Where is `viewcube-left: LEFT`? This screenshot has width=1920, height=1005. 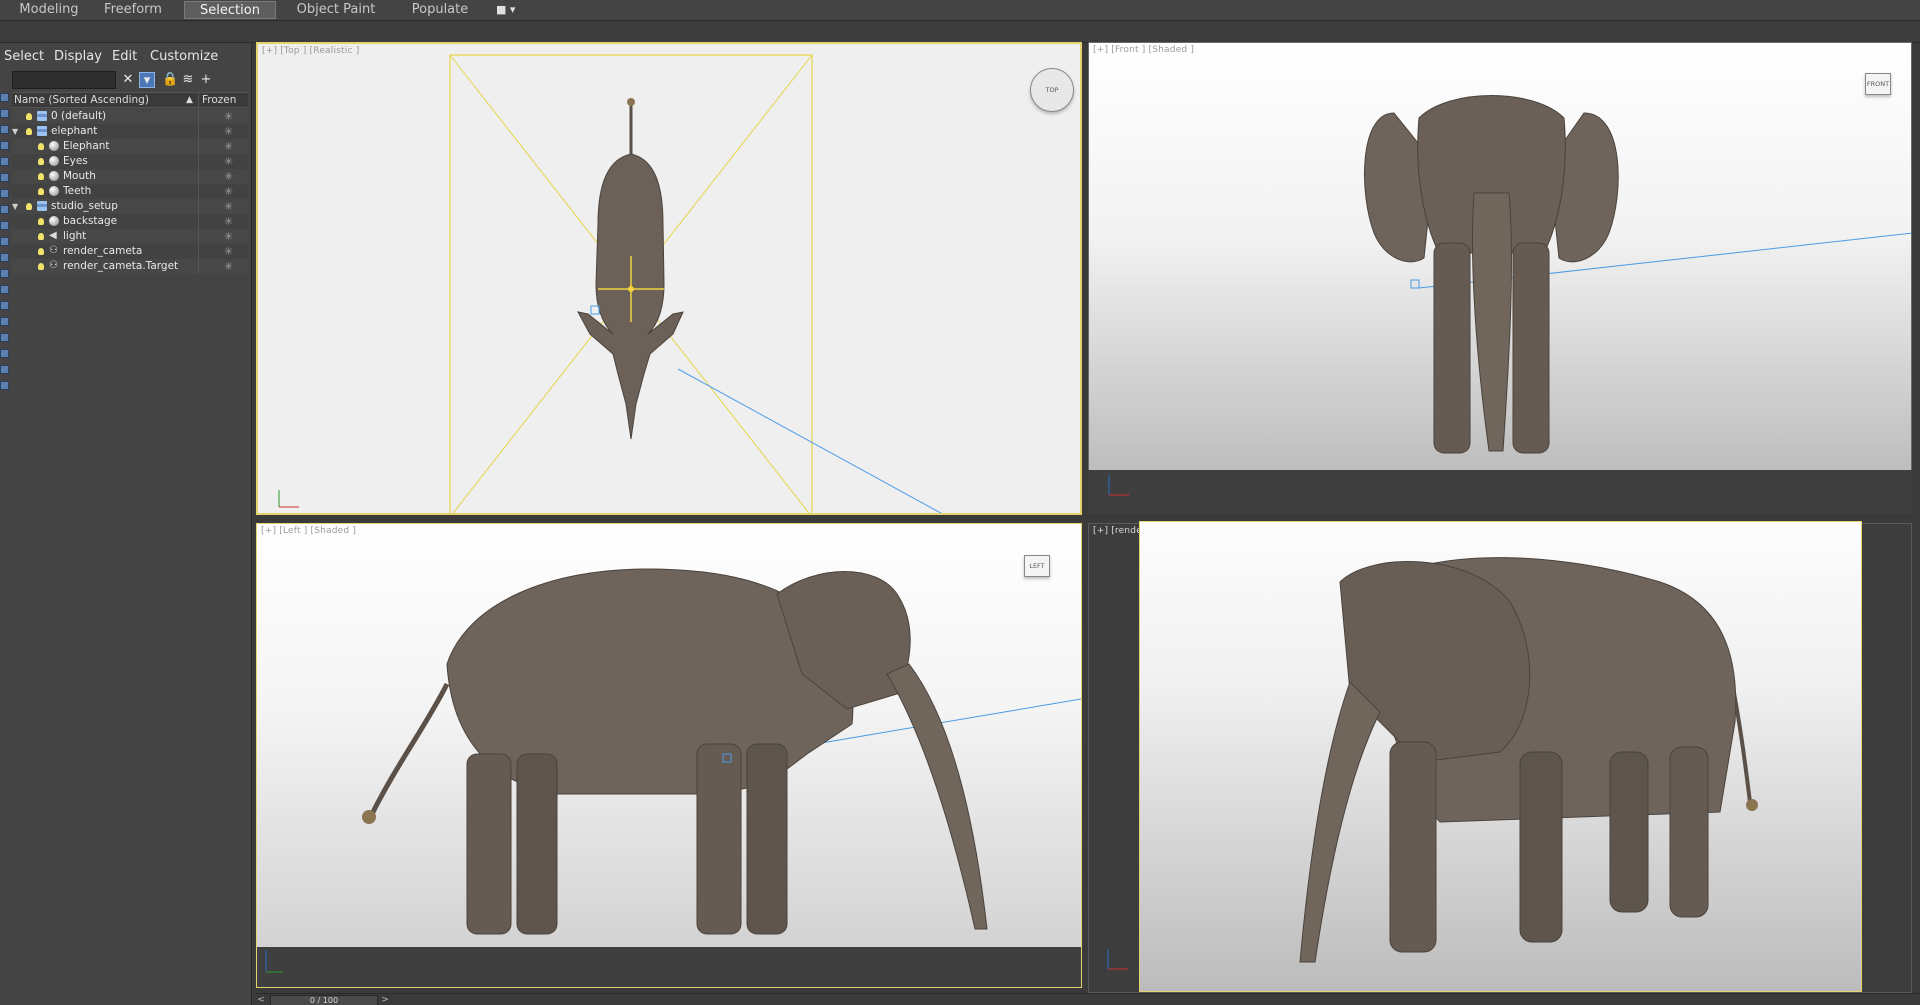
viewcube-left: LEFT is located at coordinates (1037, 566).